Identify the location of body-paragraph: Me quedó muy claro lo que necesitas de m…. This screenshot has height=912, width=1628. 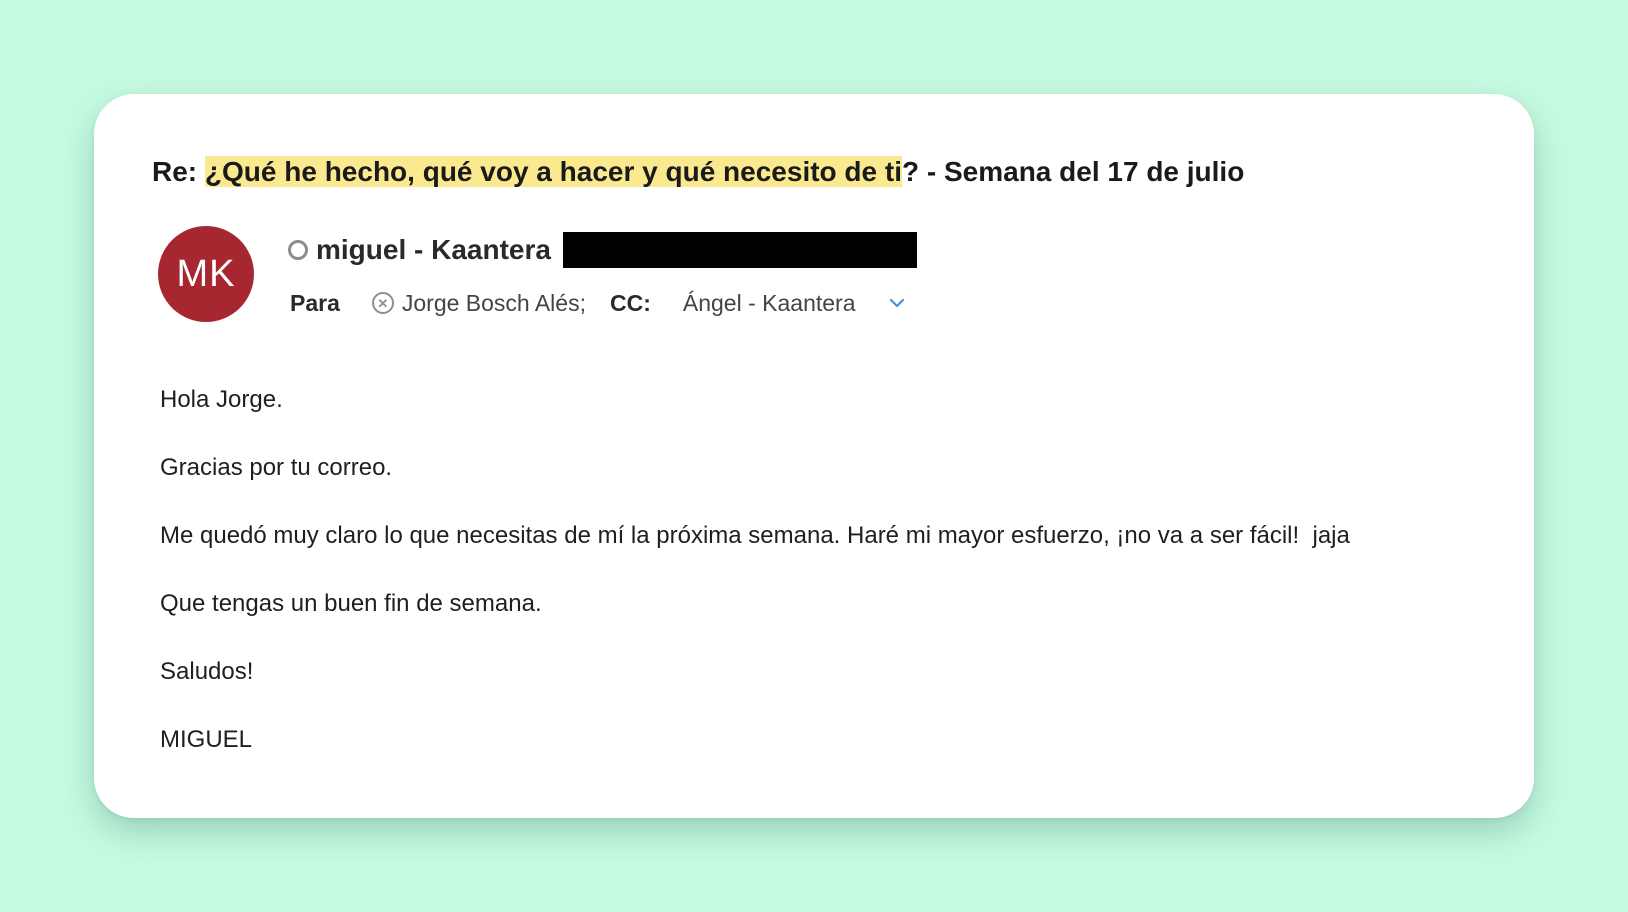
(755, 535).